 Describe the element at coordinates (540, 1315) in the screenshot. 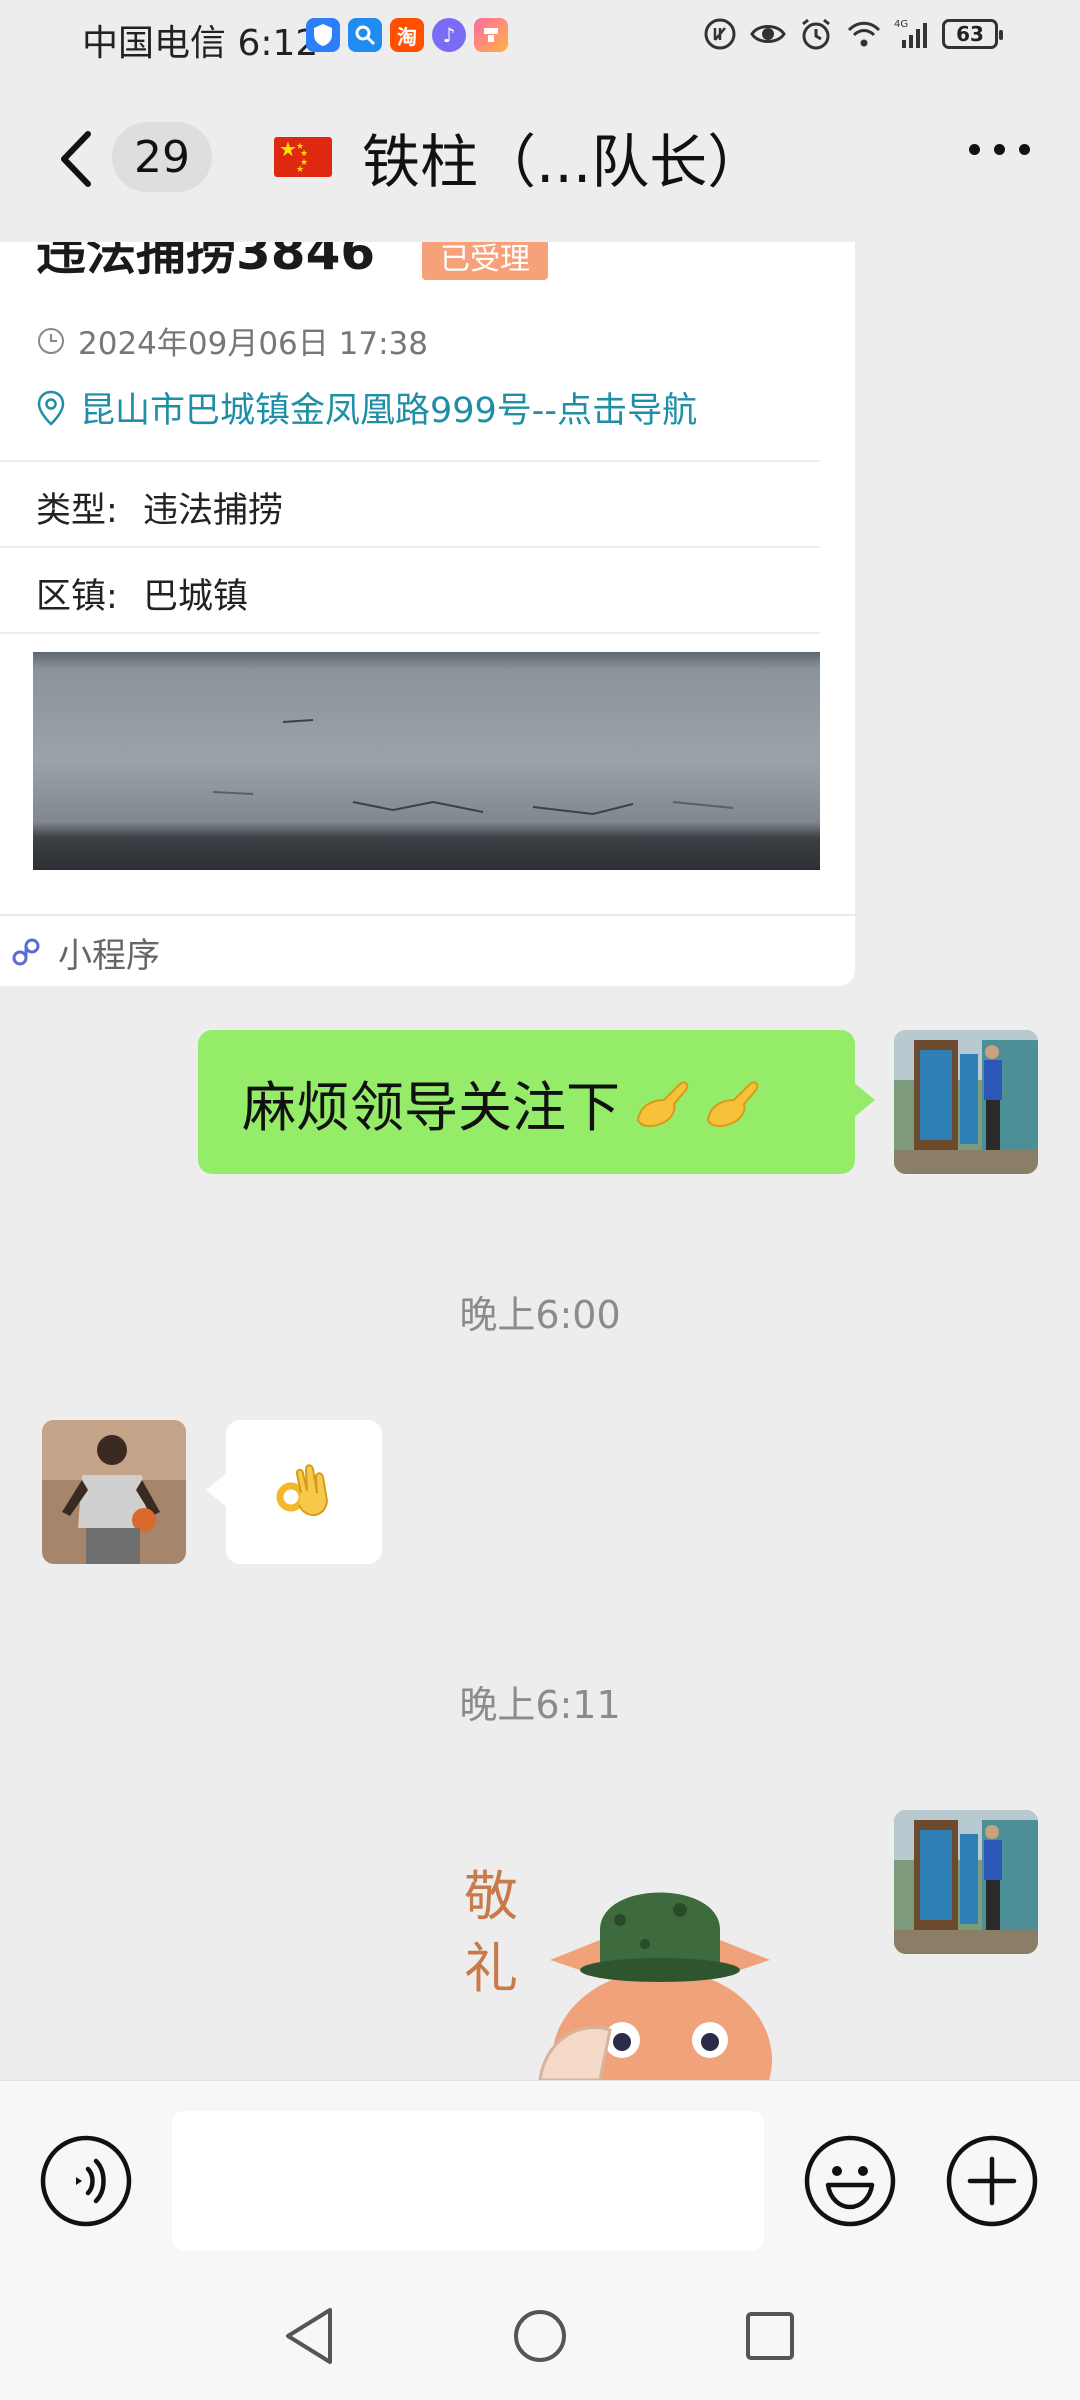

I see `timestamp: 晚上6:00` at that location.